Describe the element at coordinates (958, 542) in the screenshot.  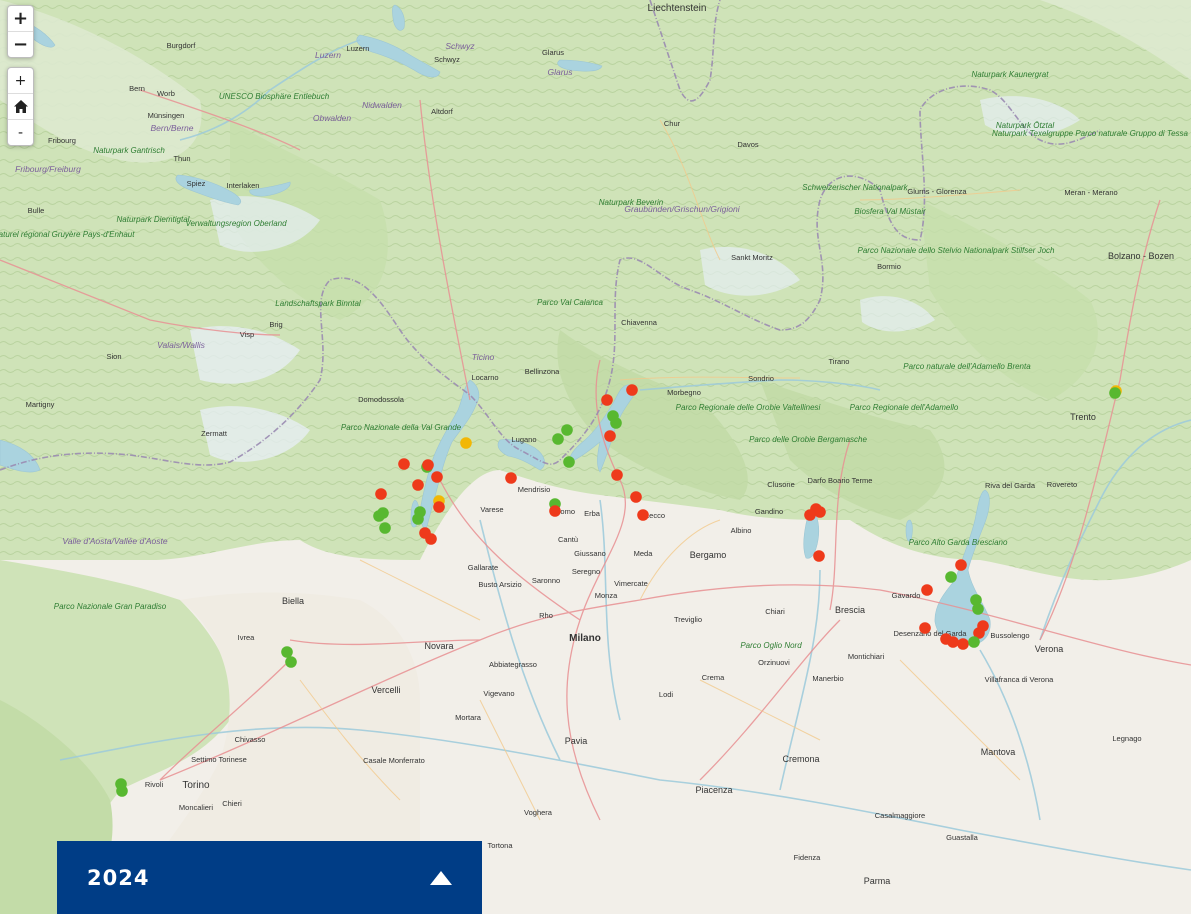
I see `label-alto-garda: Parco Alto Garda Bresciano` at that location.